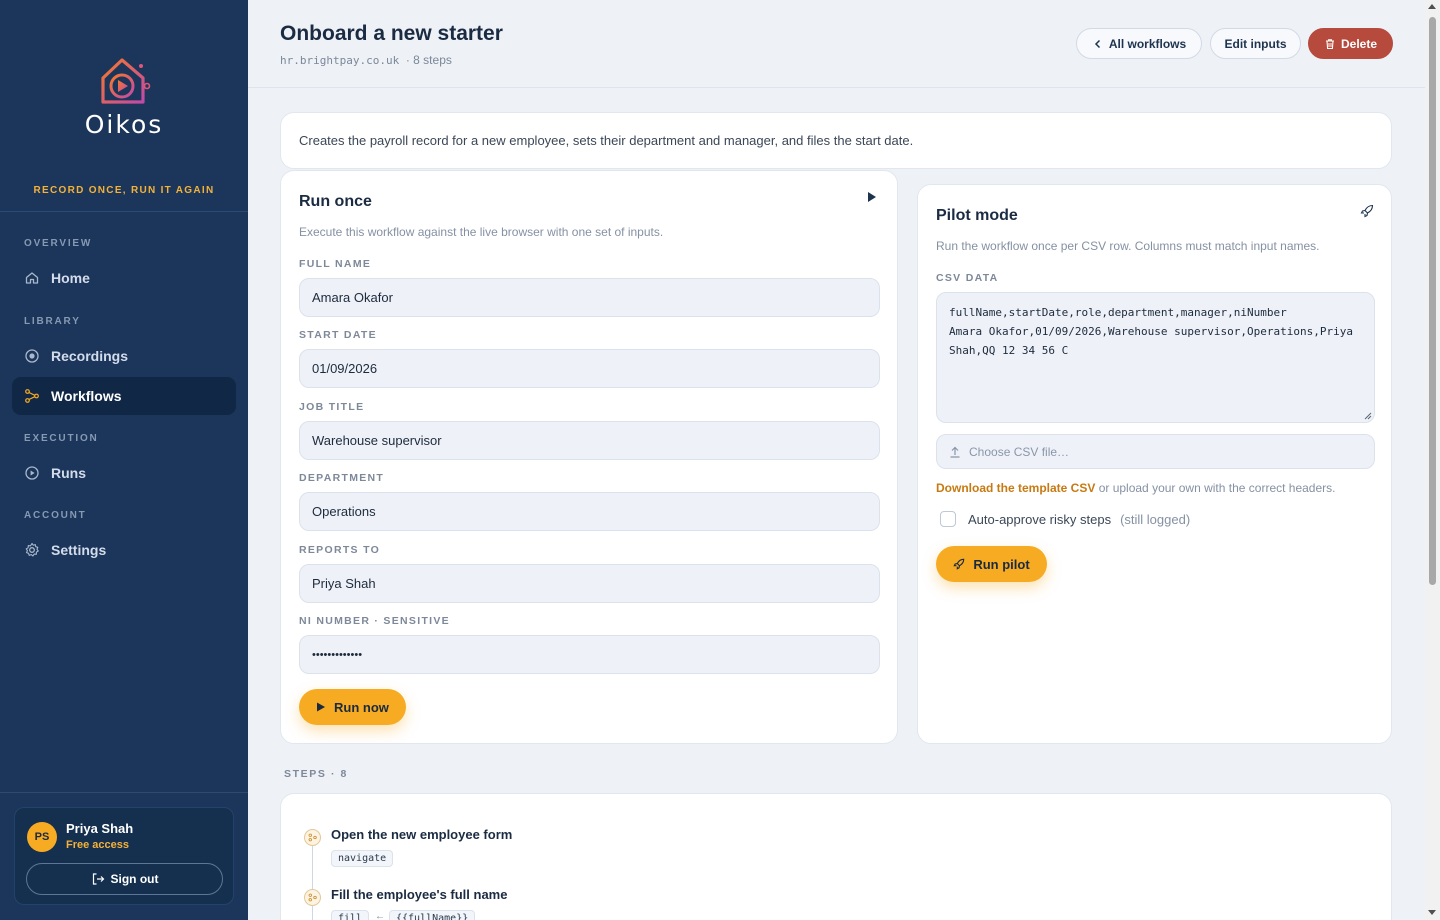  What do you see at coordinates (32, 549) in the screenshot?
I see `gear-icon` at bounding box center [32, 549].